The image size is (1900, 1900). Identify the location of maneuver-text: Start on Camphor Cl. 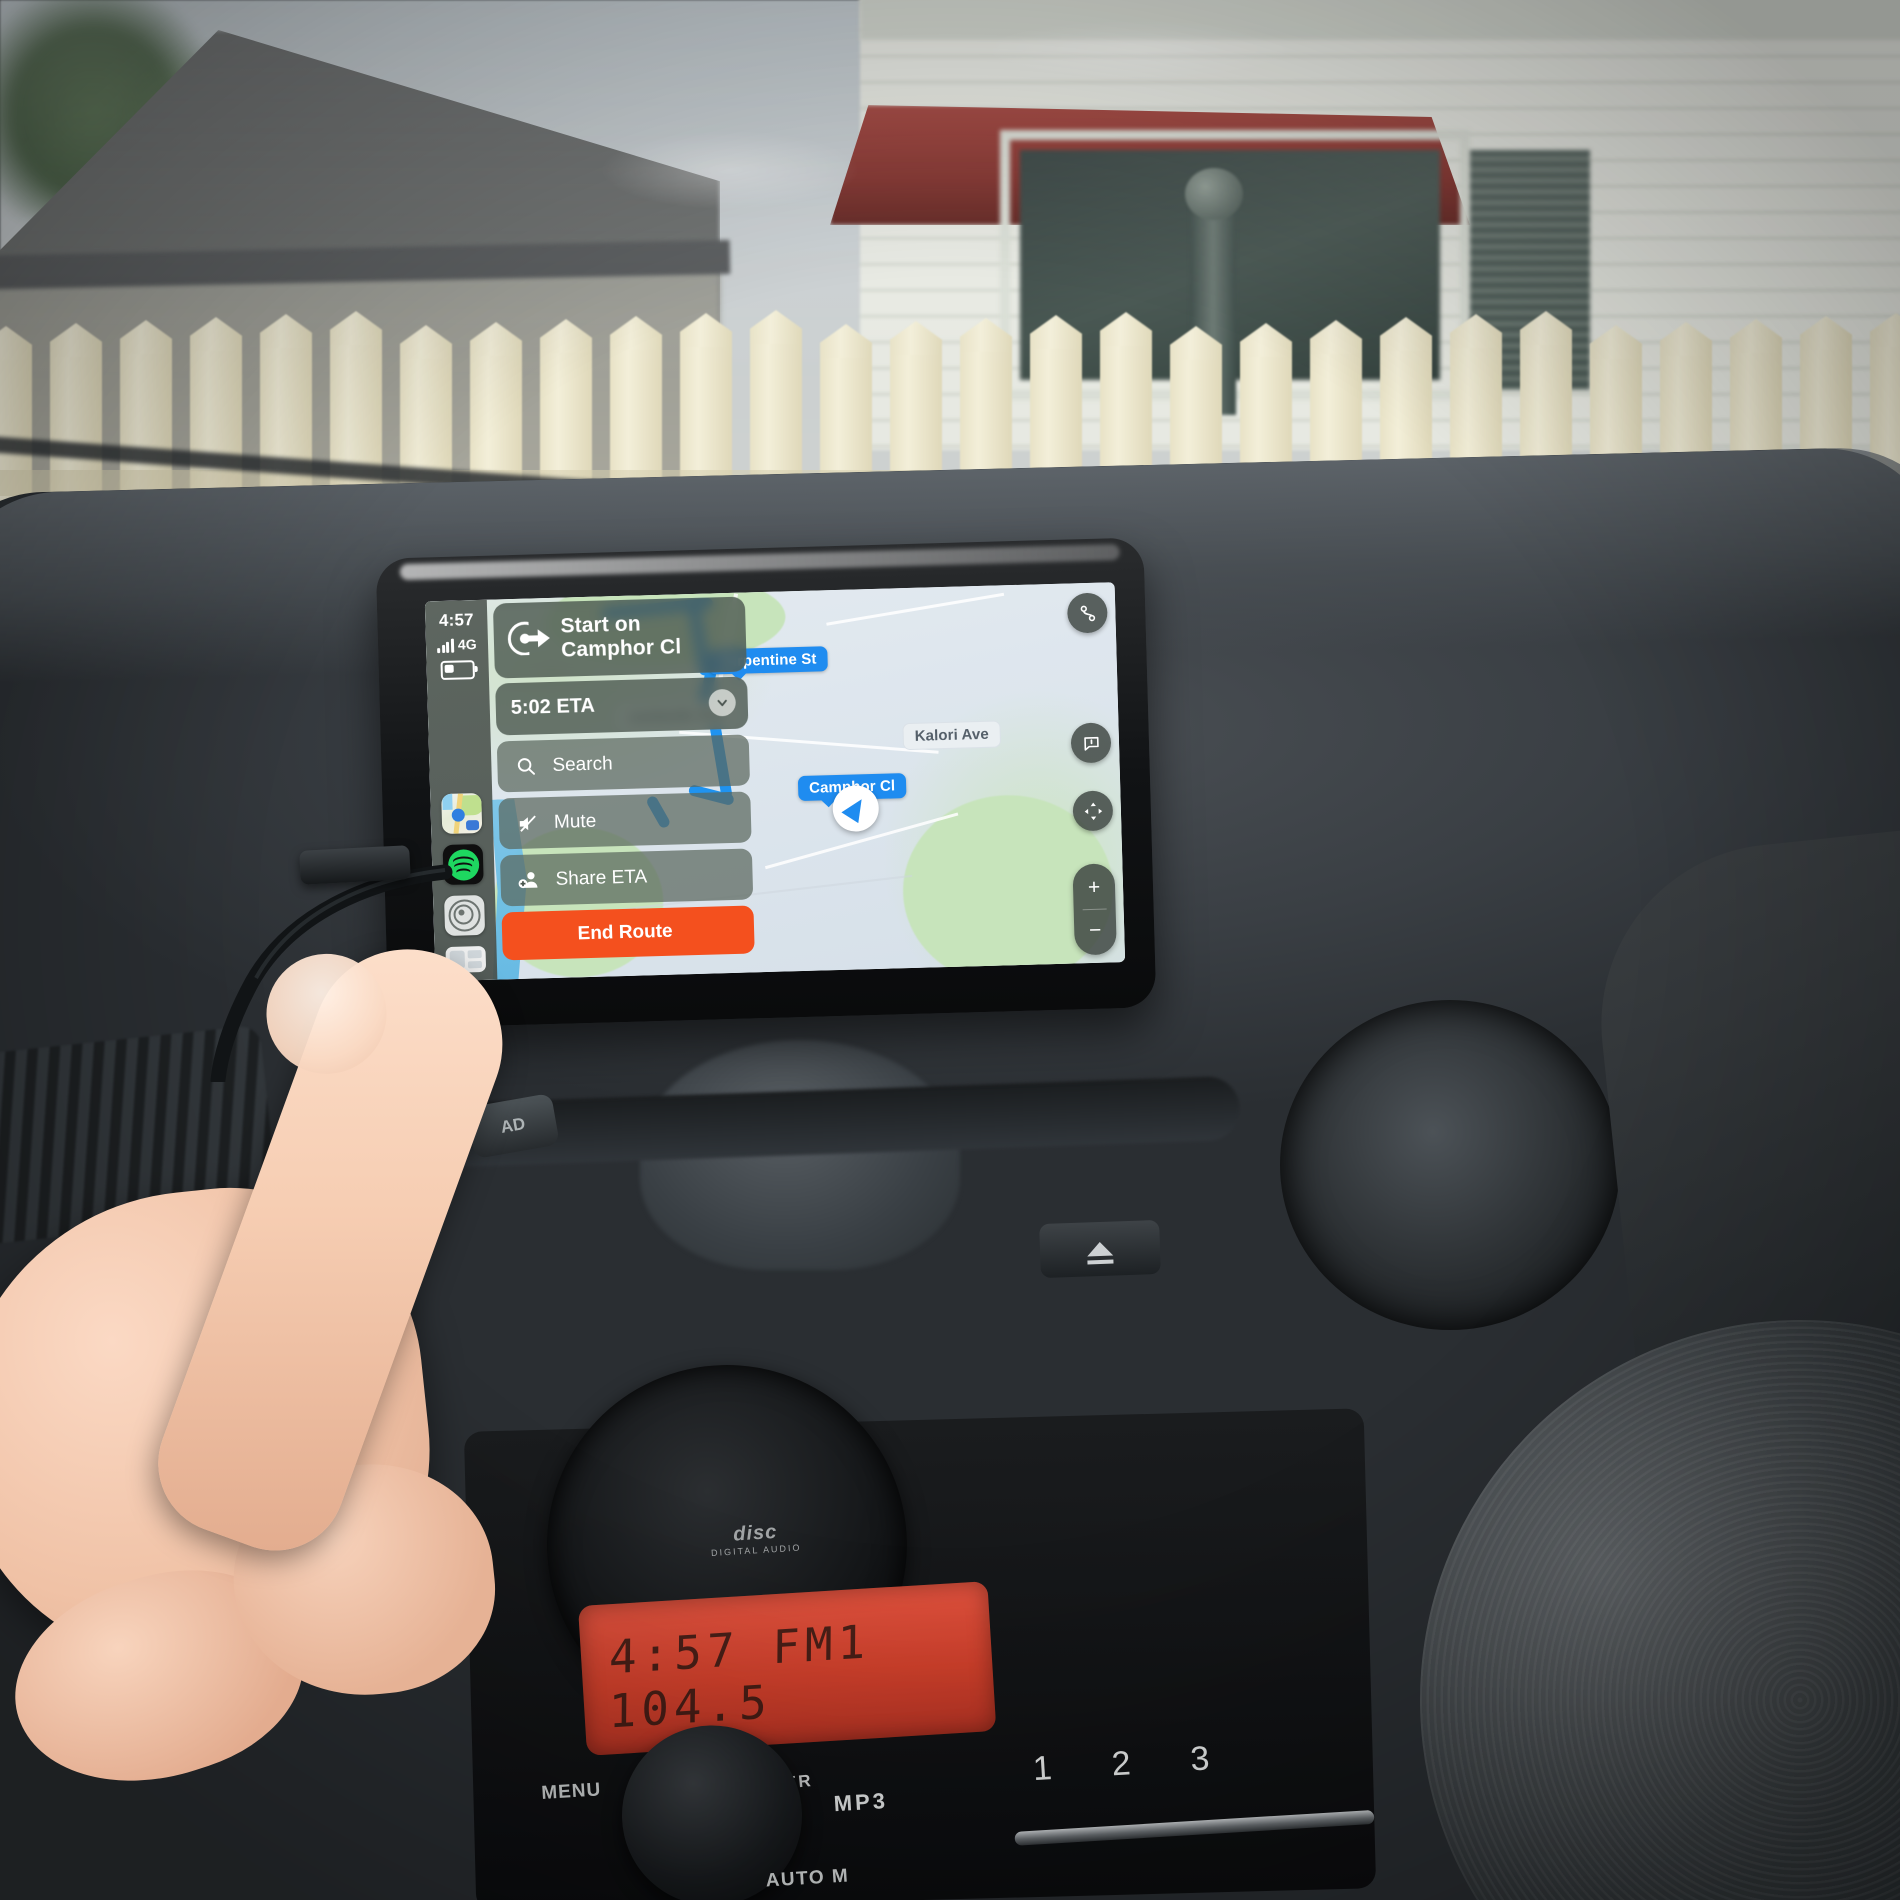
(620, 636).